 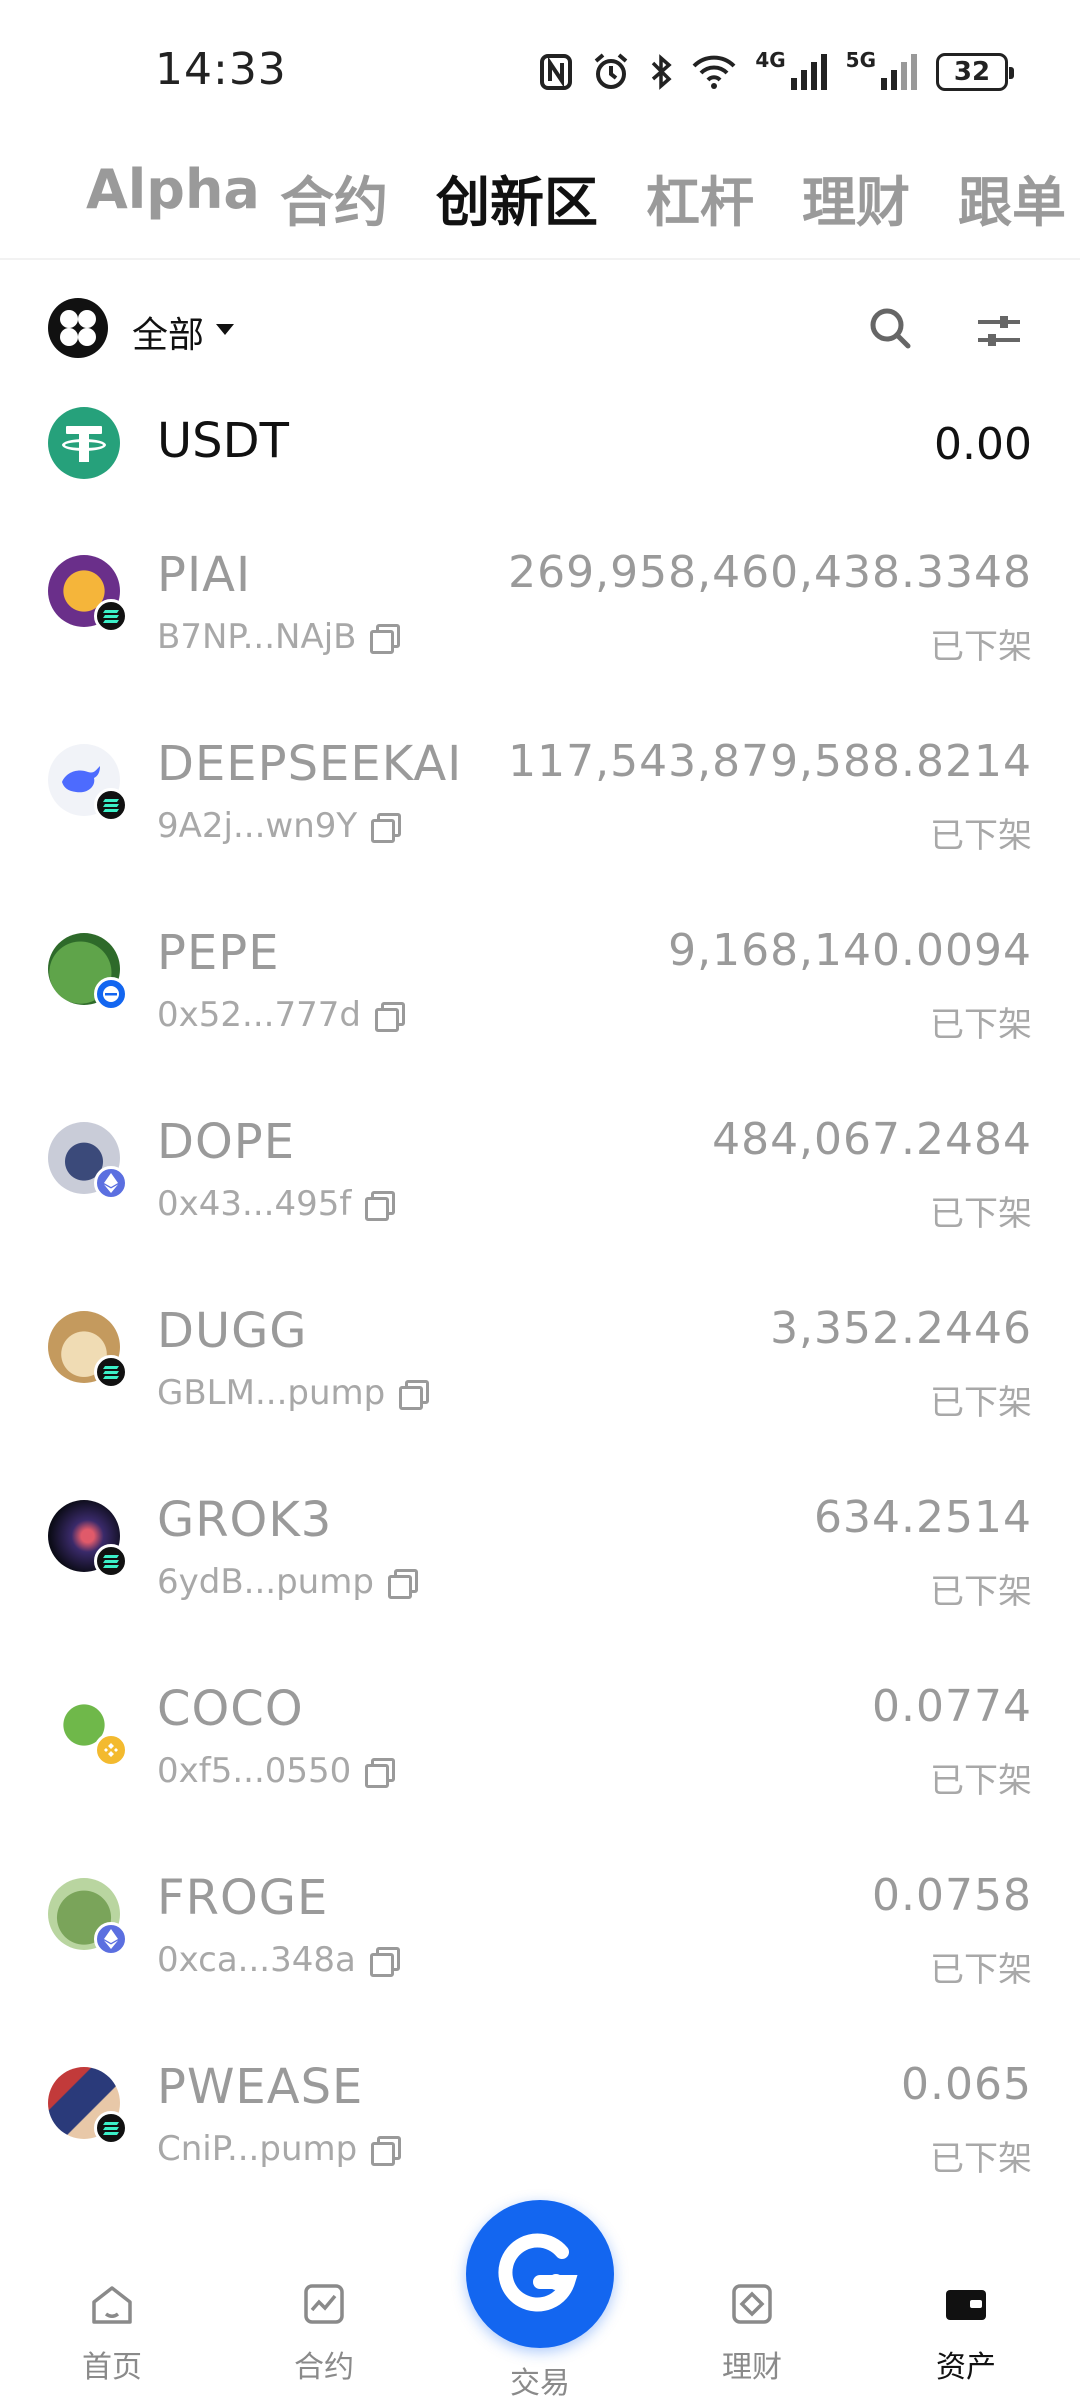 What do you see at coordinates (999, 331) in the screenshot?
I see `filter-settings-icon` at bounding box center [999, 331].